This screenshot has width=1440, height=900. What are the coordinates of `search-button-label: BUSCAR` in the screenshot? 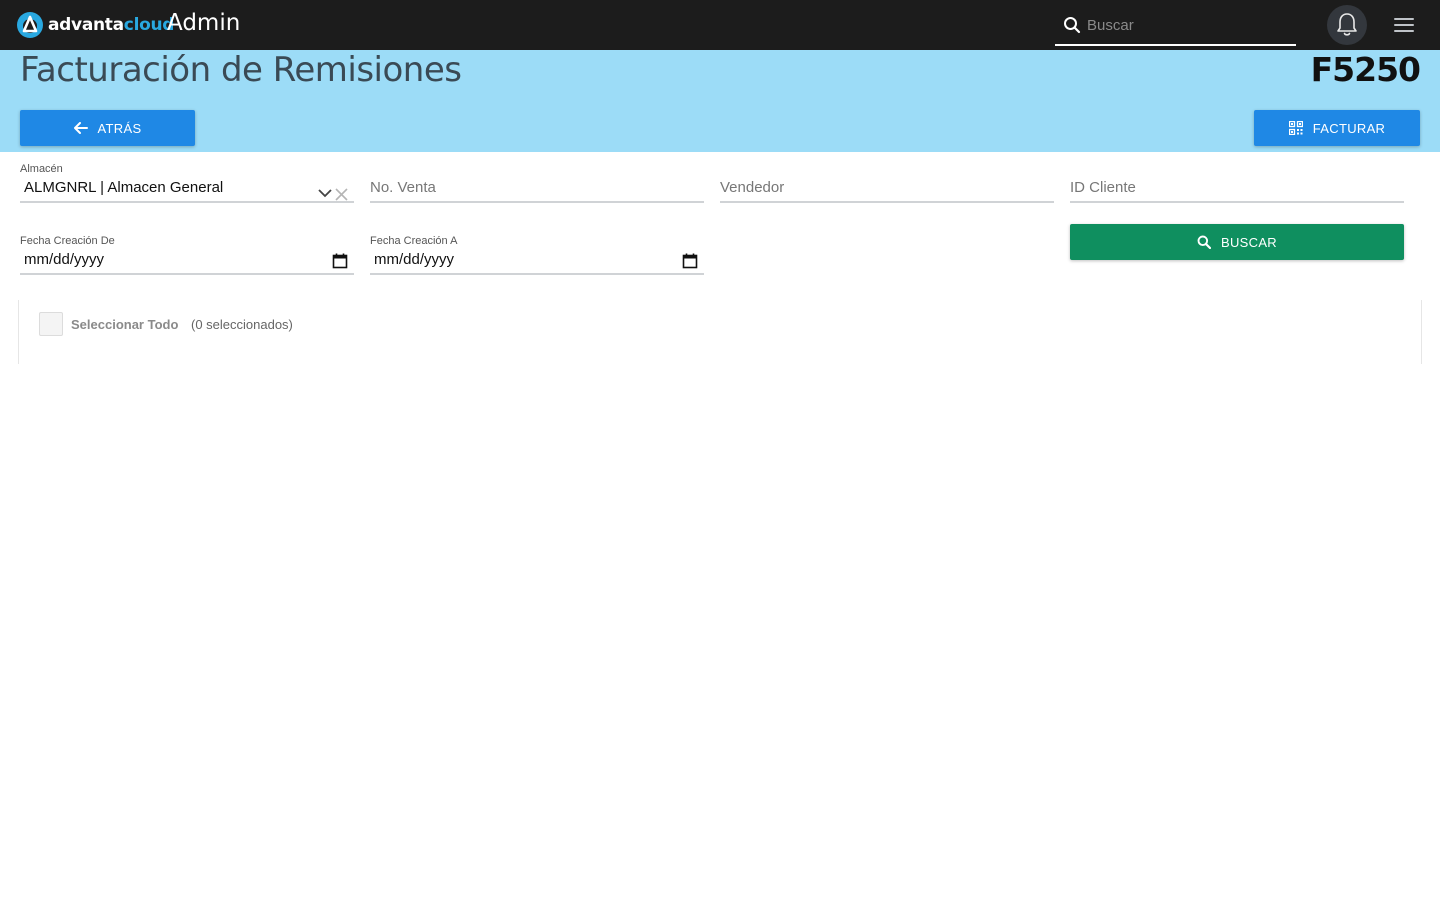 It's located at (1249, 242).